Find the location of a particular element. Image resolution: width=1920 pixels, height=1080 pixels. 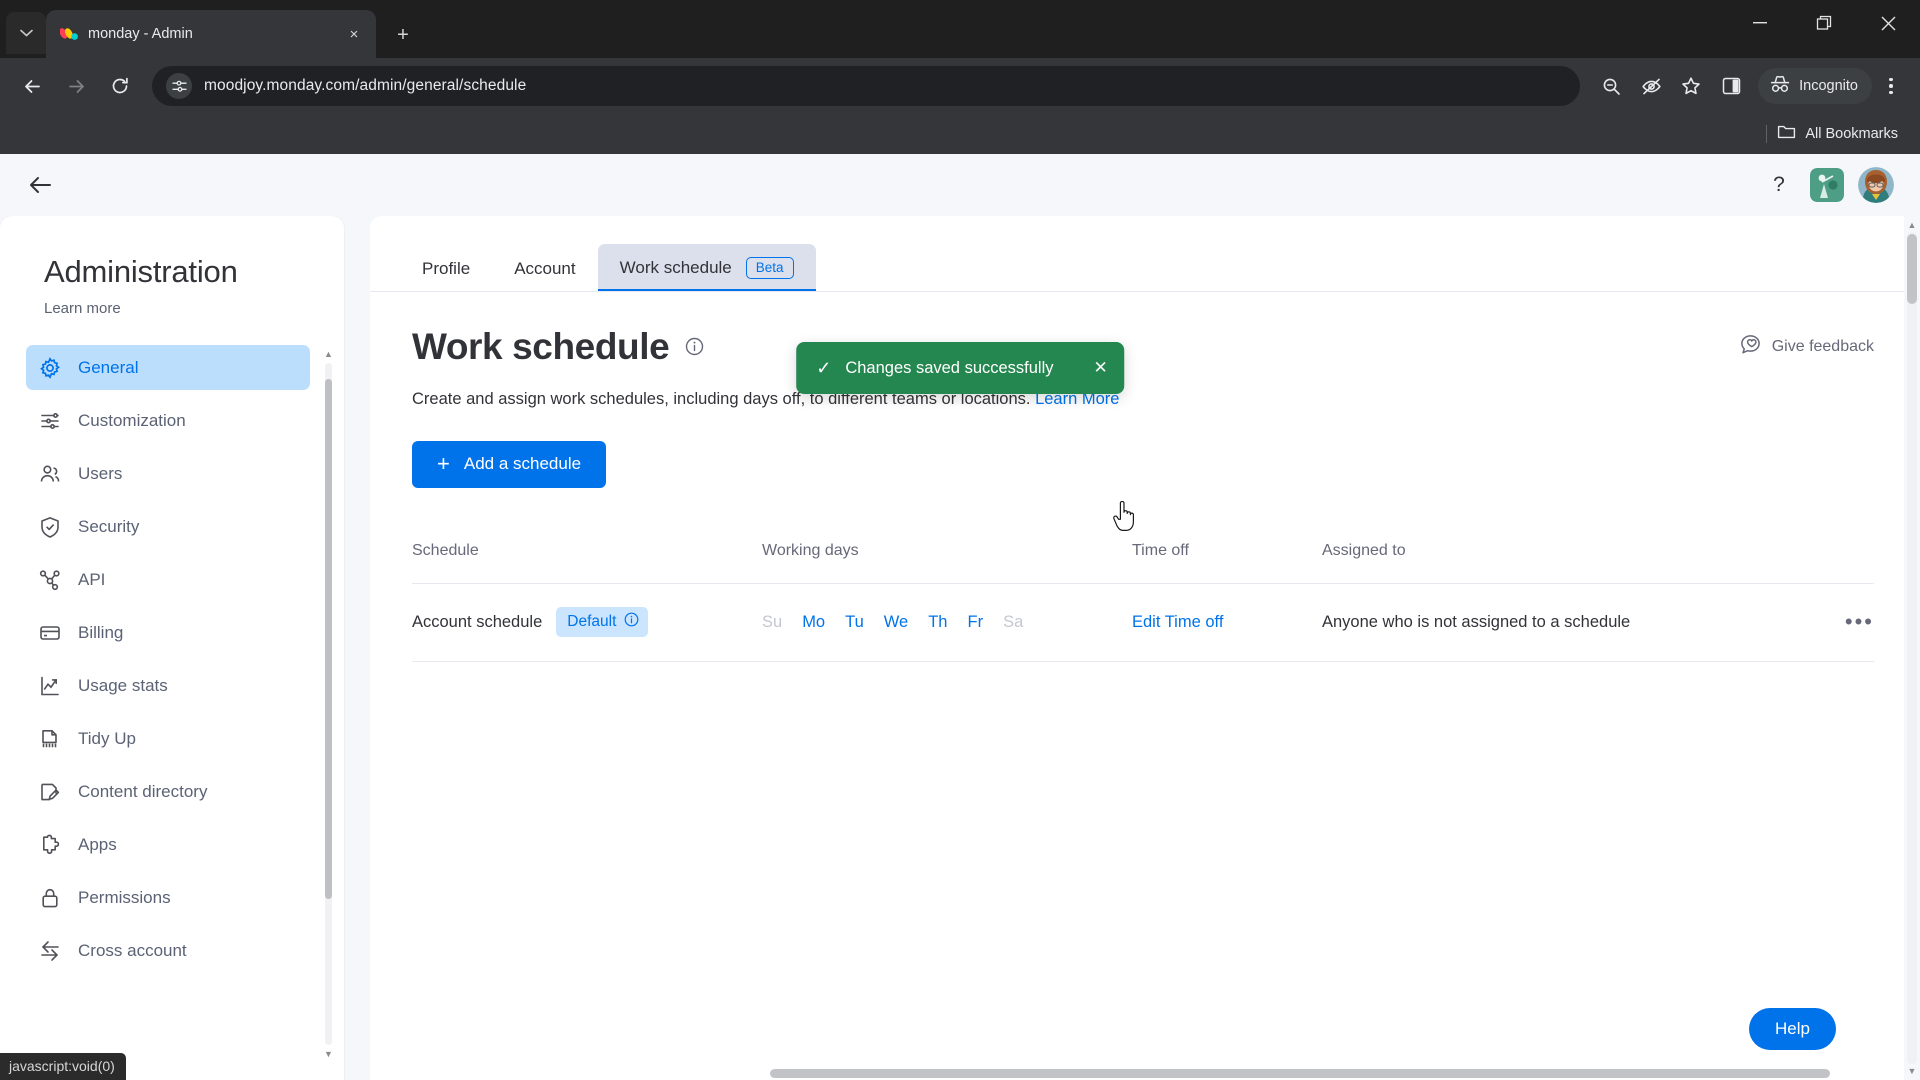

default-chip-label: Default is located at coordinates (592, 621).